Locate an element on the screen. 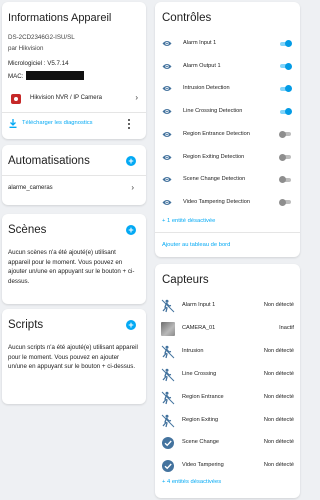 The height and width of the screenshot is (500, 320). control-row: Region Exiting Detection is located at coordinates (227, 158).